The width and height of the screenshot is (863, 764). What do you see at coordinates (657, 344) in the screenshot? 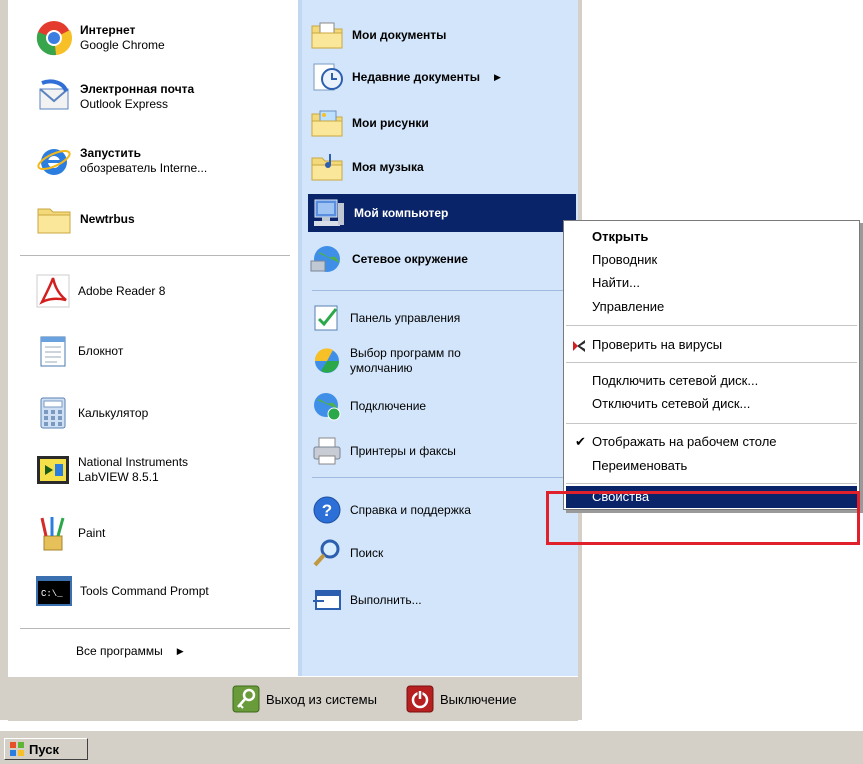
I see `menu-item-label: Проверить на вирусы` at bounding box center [657, 344].